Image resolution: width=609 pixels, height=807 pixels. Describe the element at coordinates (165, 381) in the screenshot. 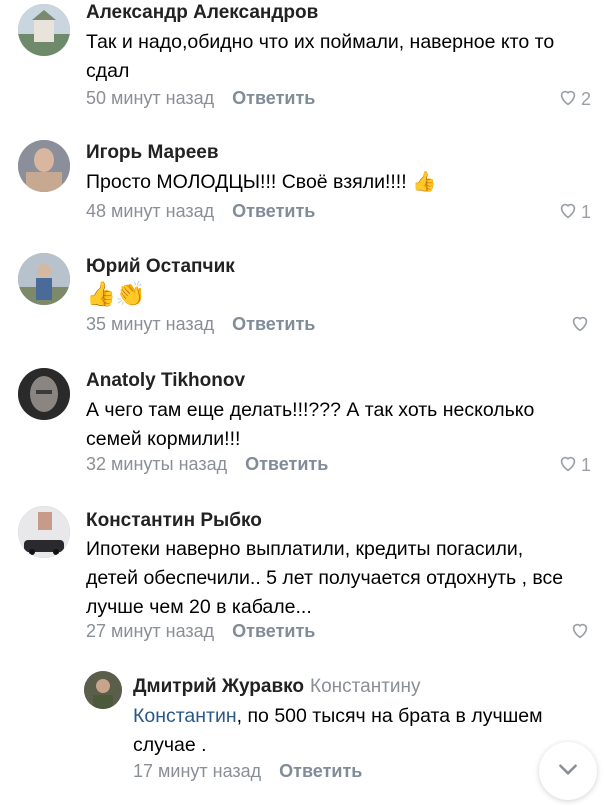

I see `comment-author: Anatoly Tikhonov` at that location.